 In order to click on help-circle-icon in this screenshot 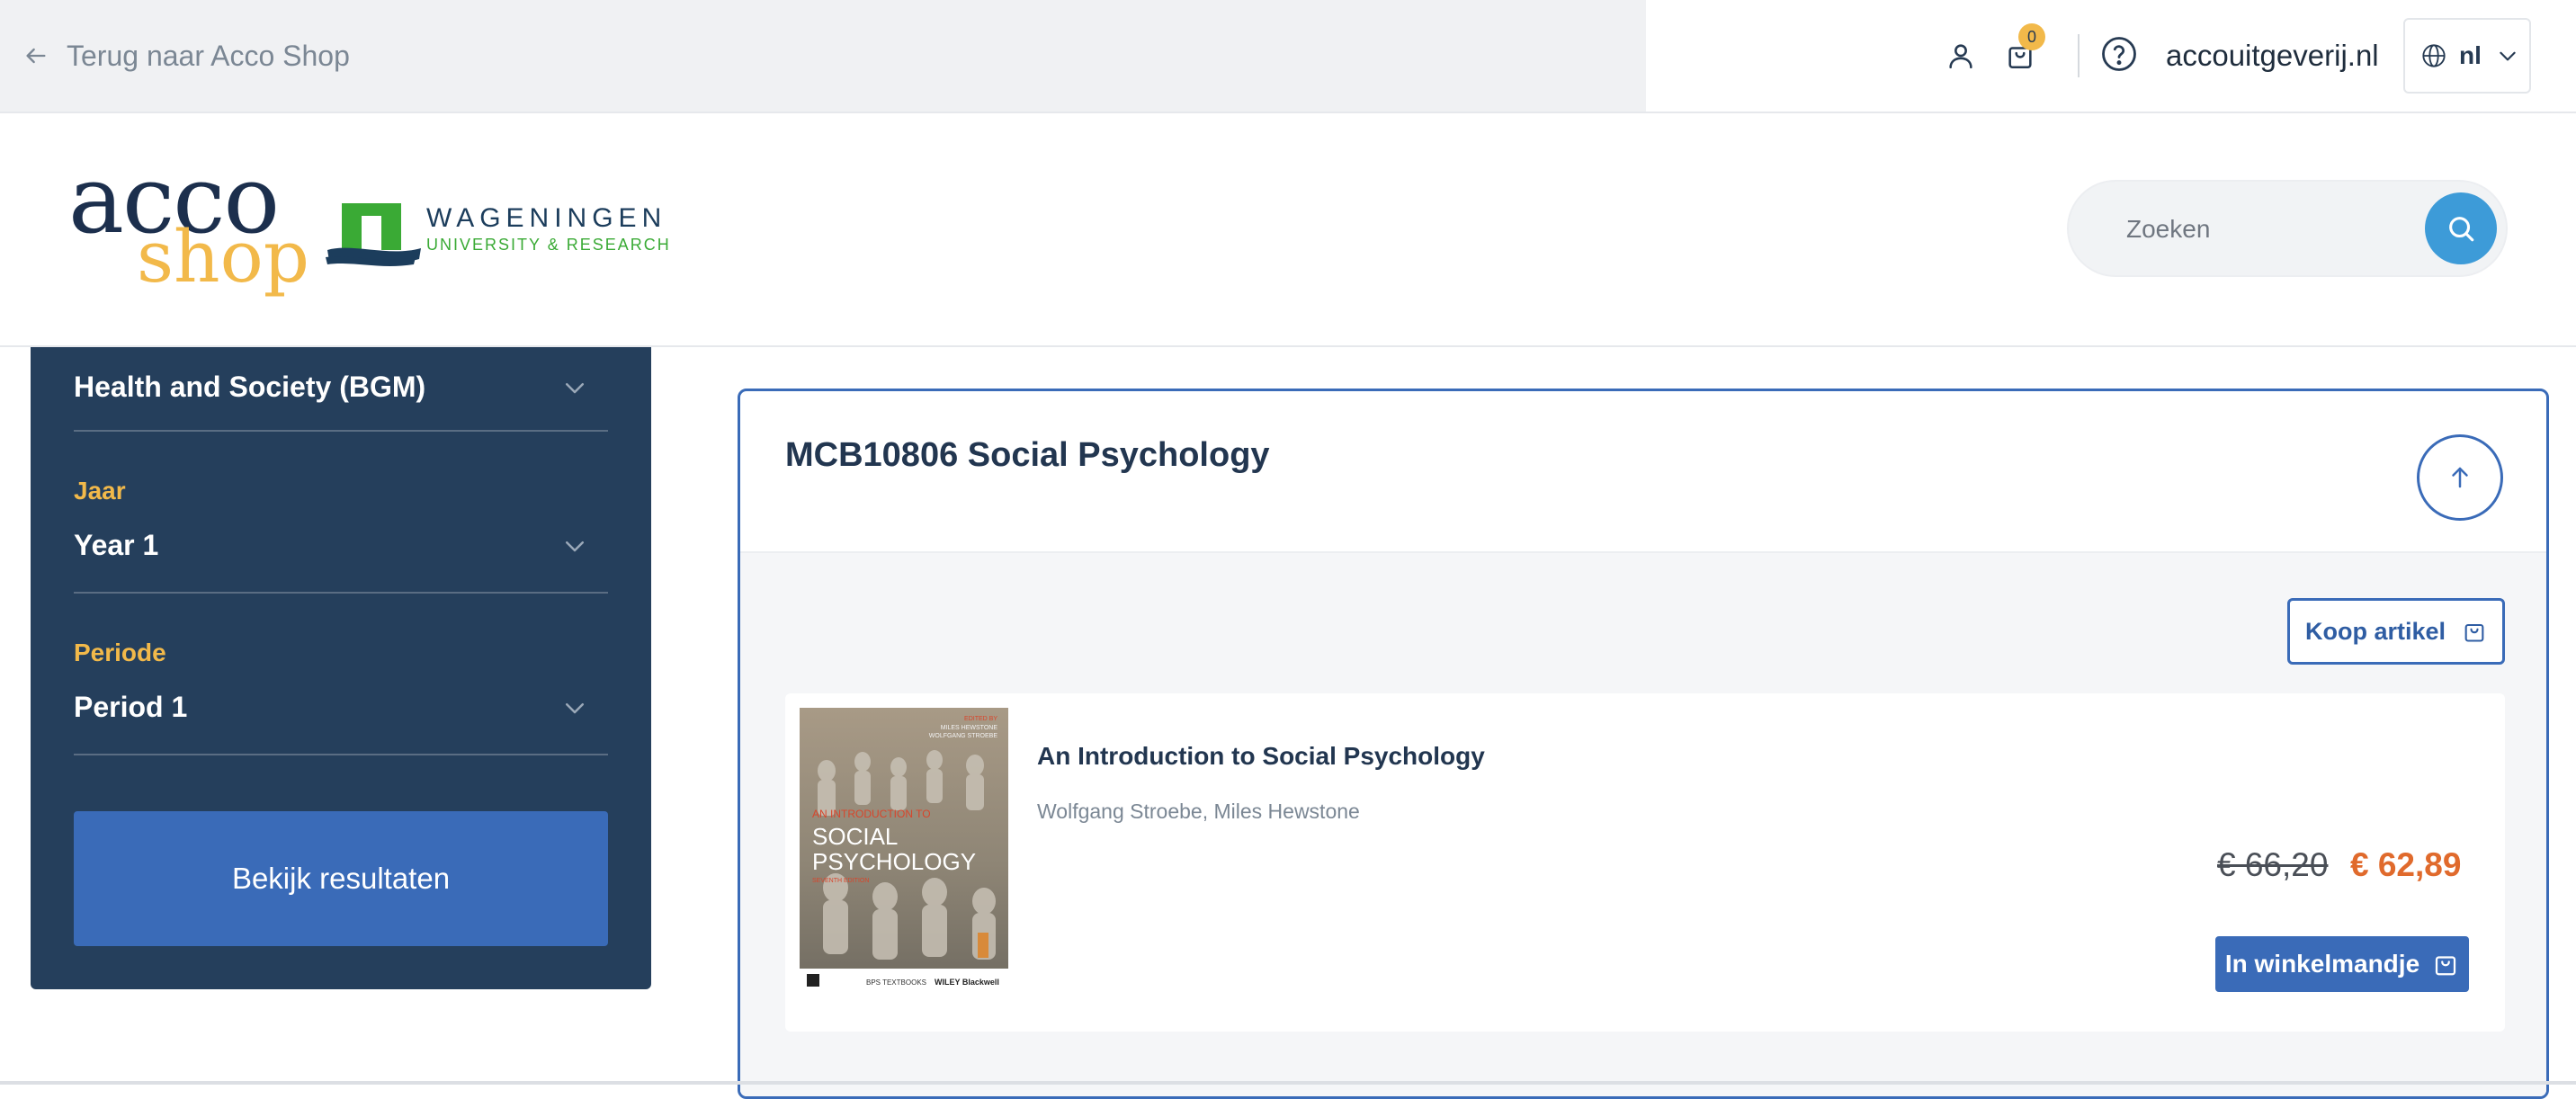, I will do `click(2119, 54)`.